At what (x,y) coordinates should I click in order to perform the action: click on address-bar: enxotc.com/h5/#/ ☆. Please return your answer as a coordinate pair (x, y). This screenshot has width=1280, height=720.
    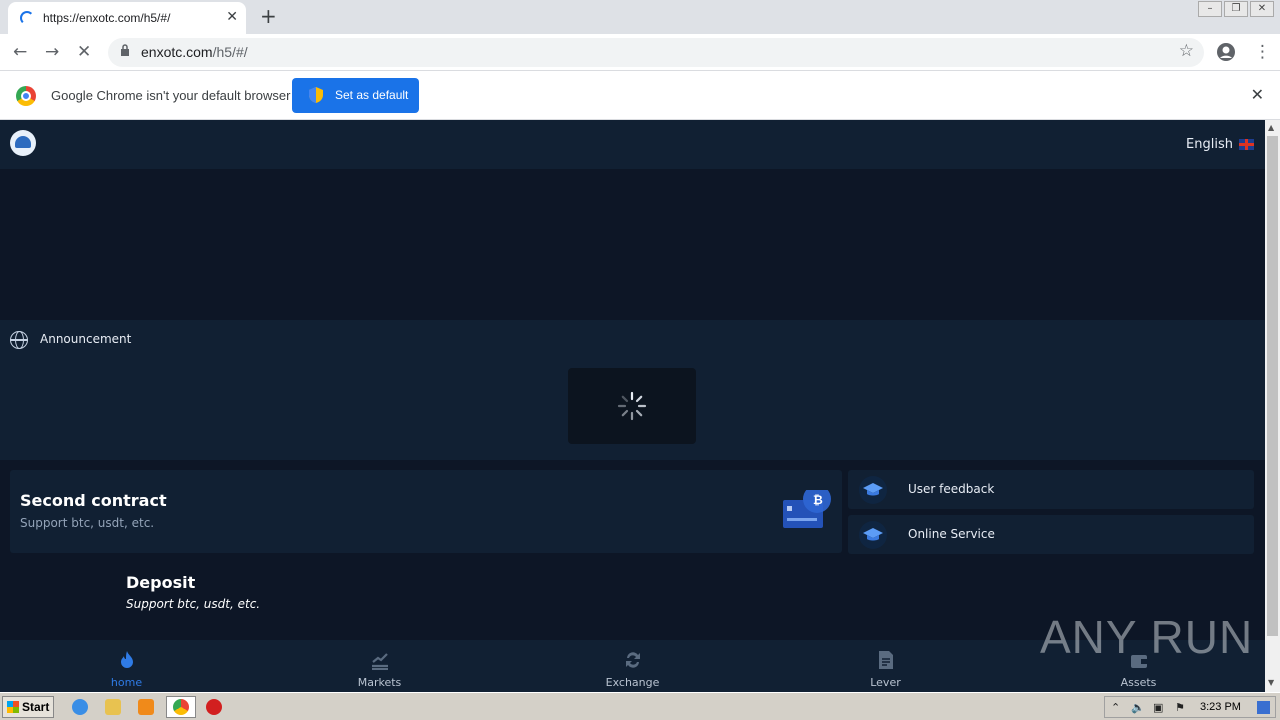
    Looking at the image, I should click on (656, 52).